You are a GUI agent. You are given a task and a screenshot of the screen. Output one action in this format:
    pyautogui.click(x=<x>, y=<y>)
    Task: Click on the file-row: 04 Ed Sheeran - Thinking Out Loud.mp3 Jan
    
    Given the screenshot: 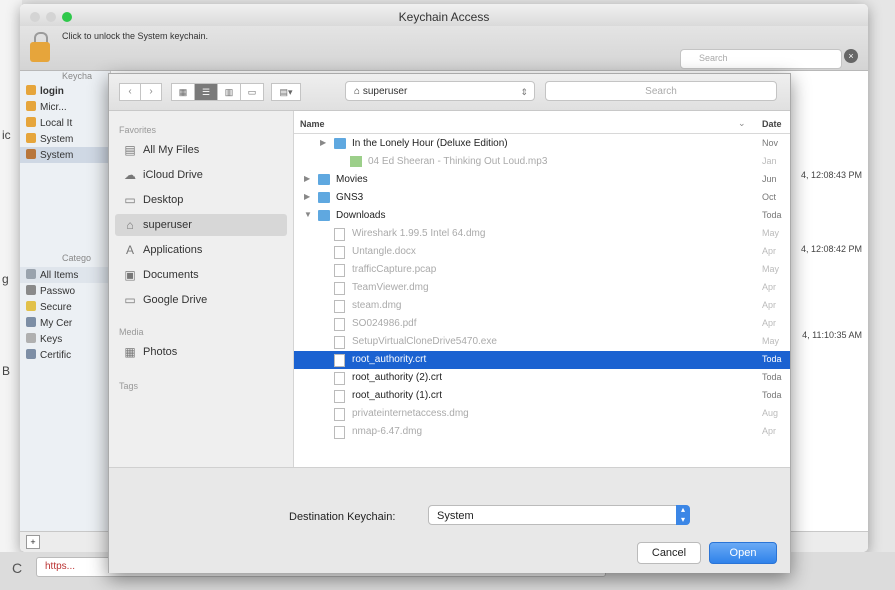 What is the action you would take?
    pyautogui.click(x=542, y=162)
    